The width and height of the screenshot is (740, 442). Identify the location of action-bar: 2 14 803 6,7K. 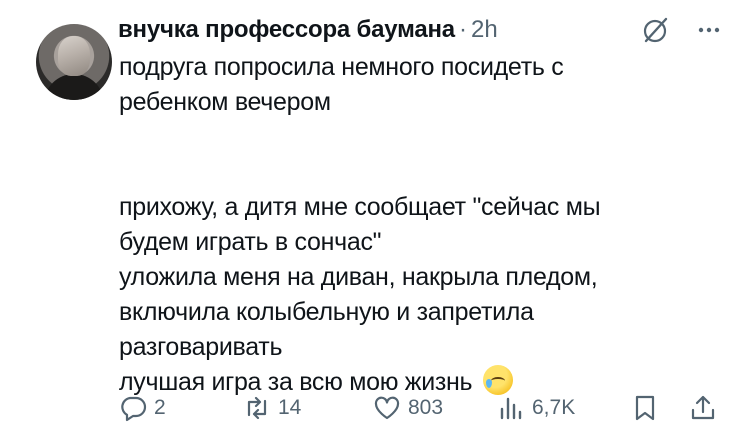
(370, 408).